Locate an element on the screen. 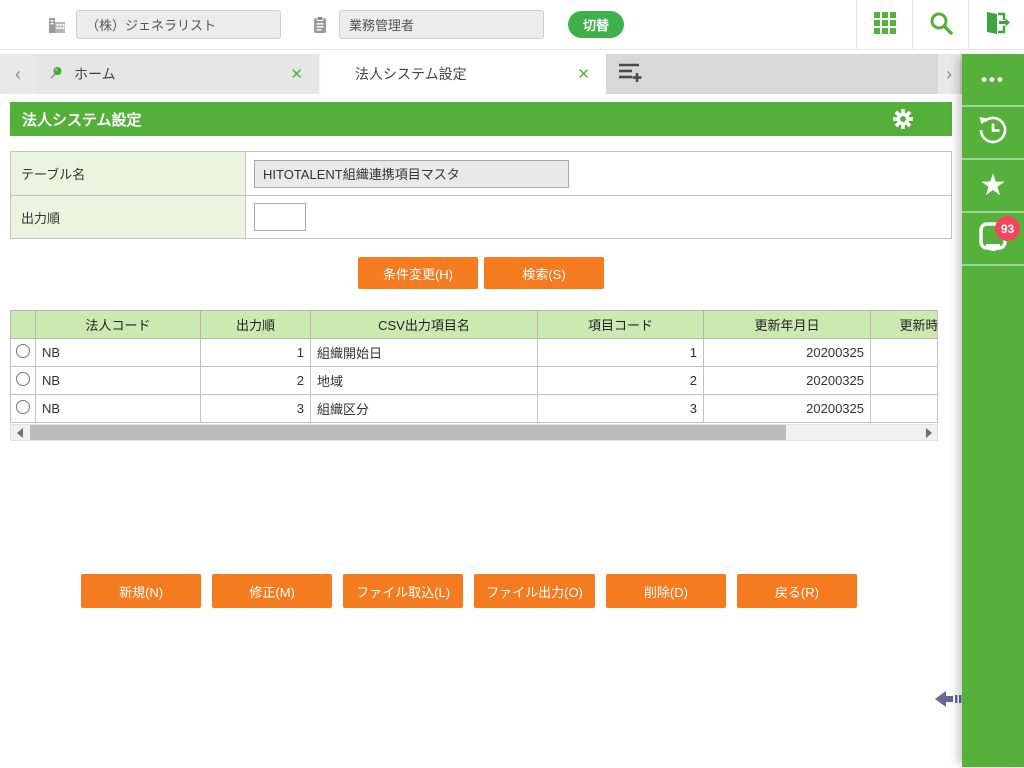  sidebar-history-button is located at coordinates (993, 133).